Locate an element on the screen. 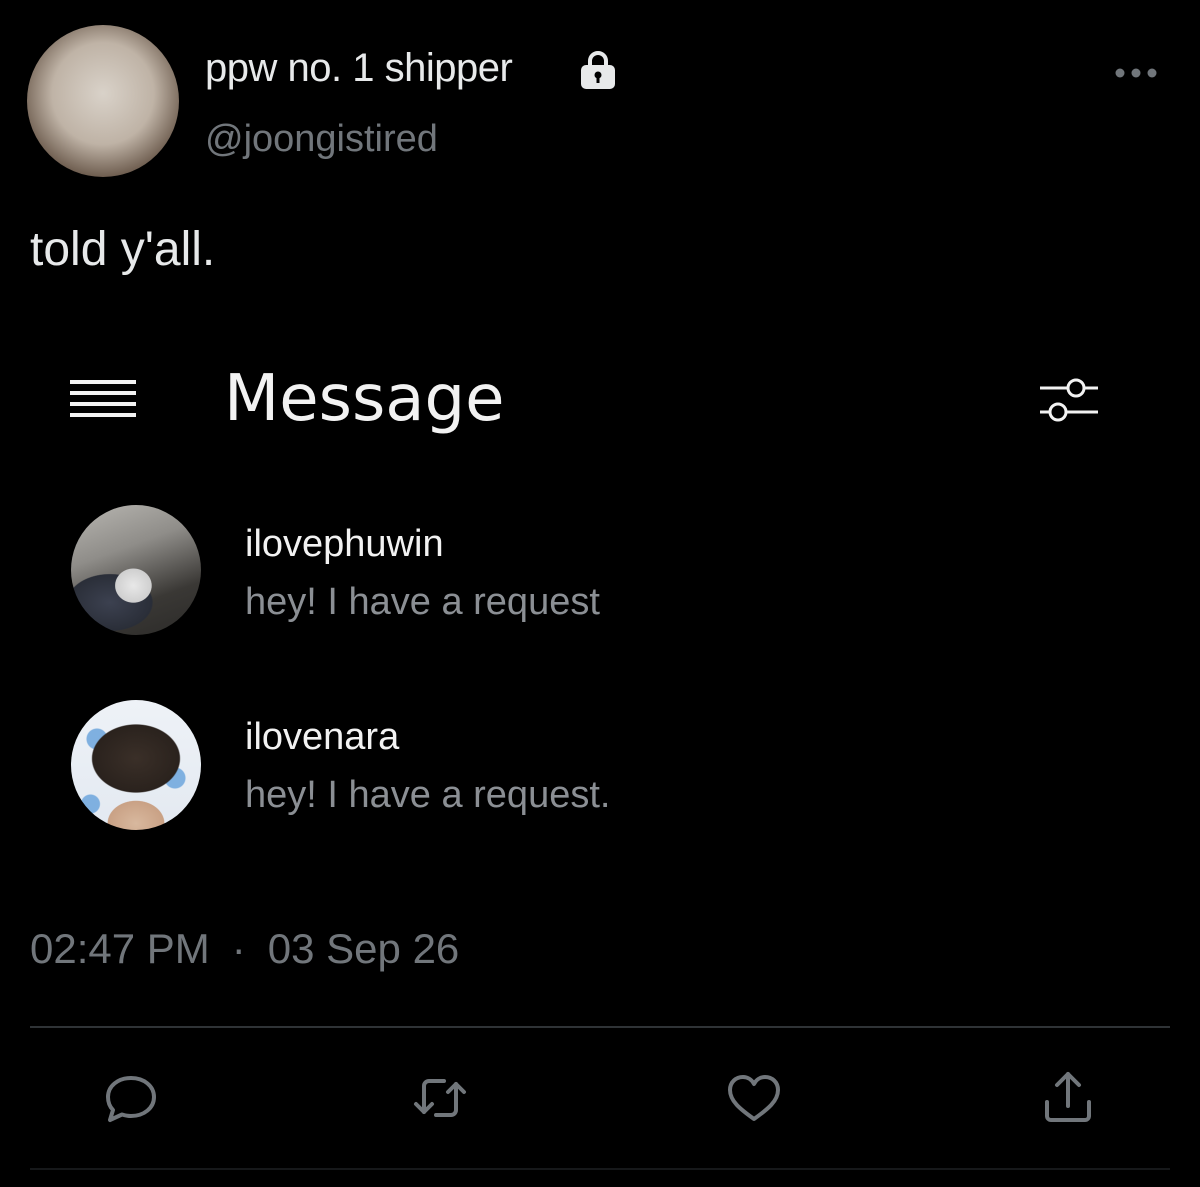  hamburger-menu-icon is located at coordinates (103, 400).